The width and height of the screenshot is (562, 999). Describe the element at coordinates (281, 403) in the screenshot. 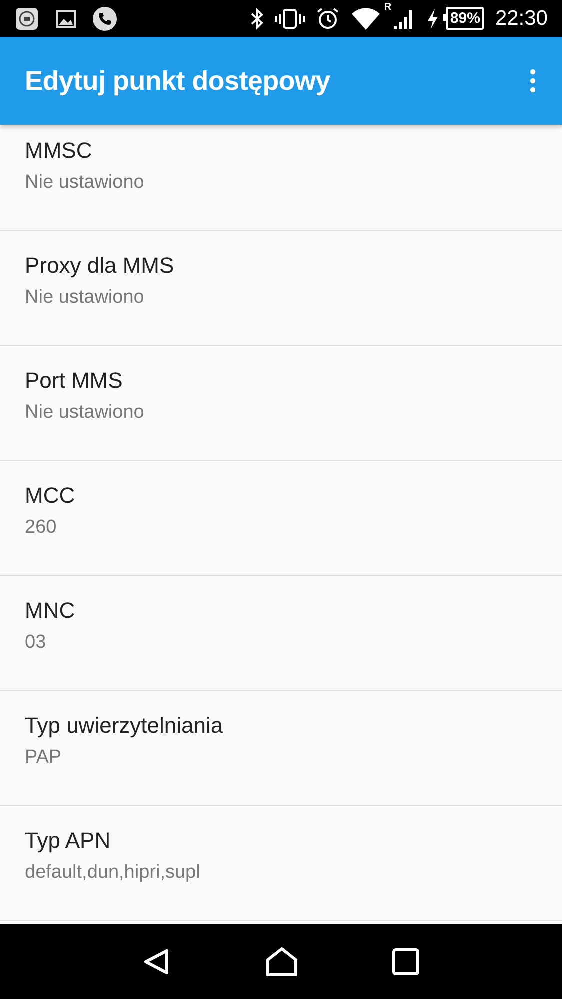

I see `setting-item: Port MMS Nie ustawiono` at that location.